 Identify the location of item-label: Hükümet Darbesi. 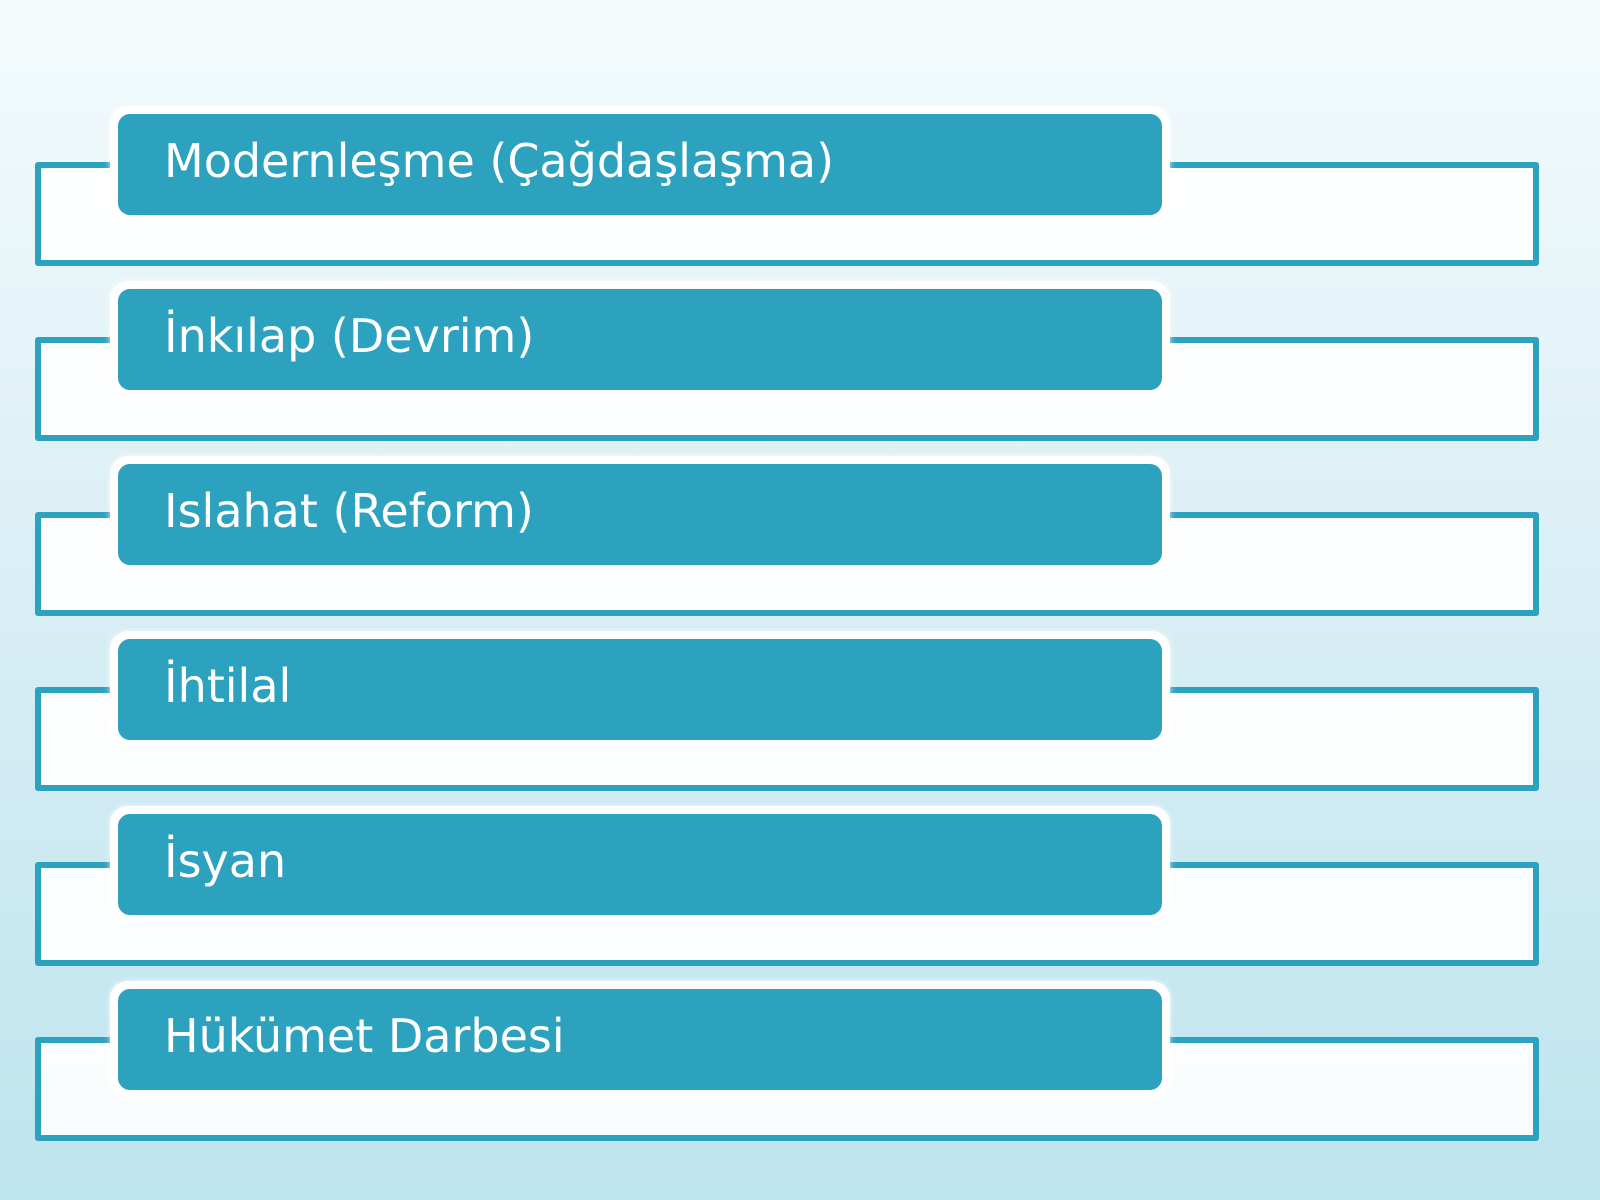
(640, 1039).